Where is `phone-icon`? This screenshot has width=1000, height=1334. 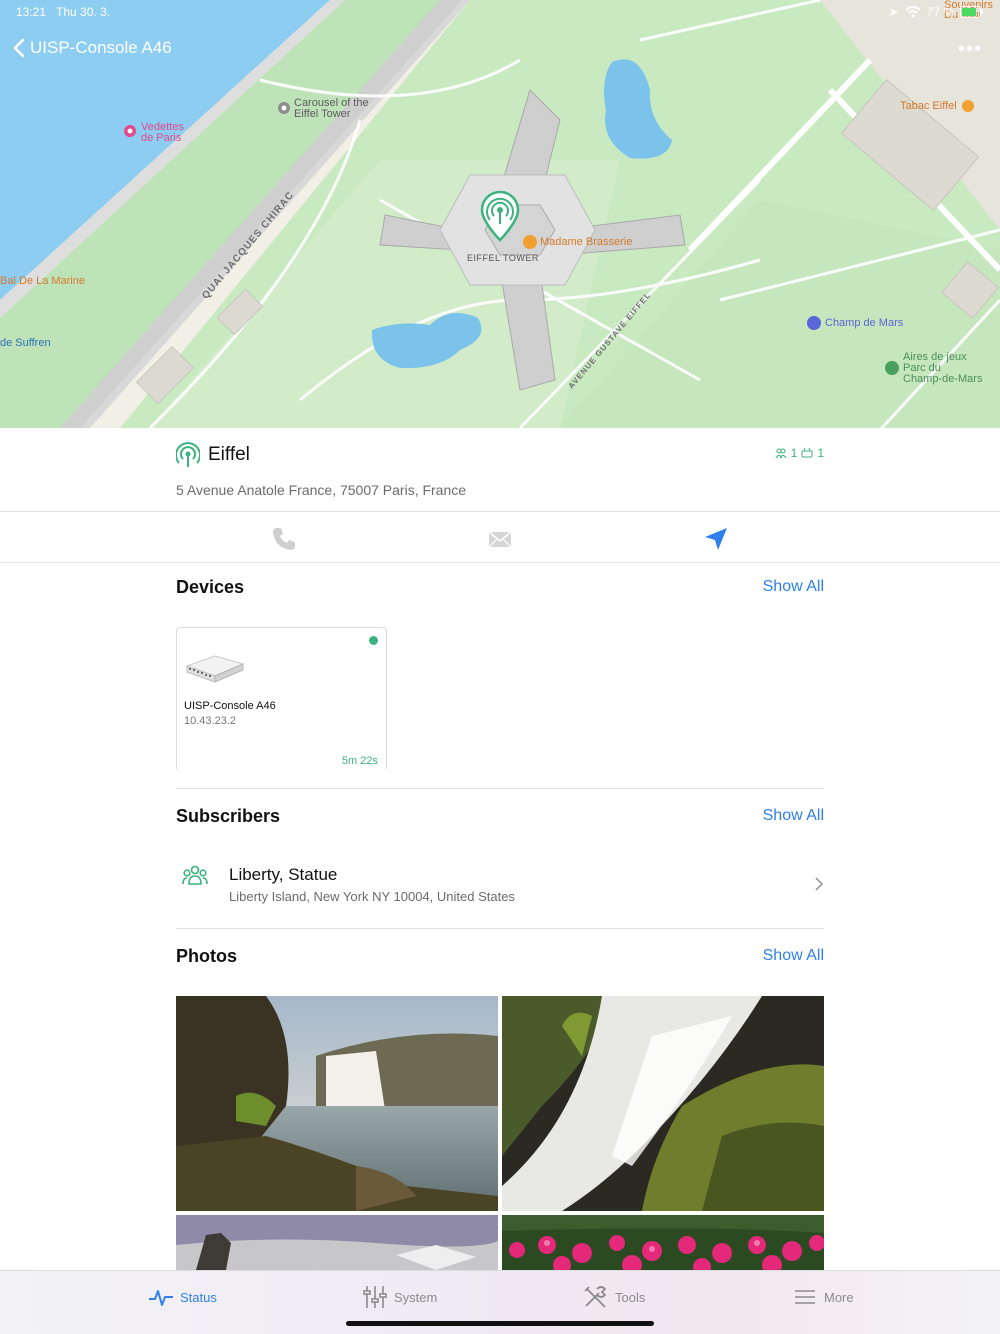 phone-icon is located at coordinates (284, 539).